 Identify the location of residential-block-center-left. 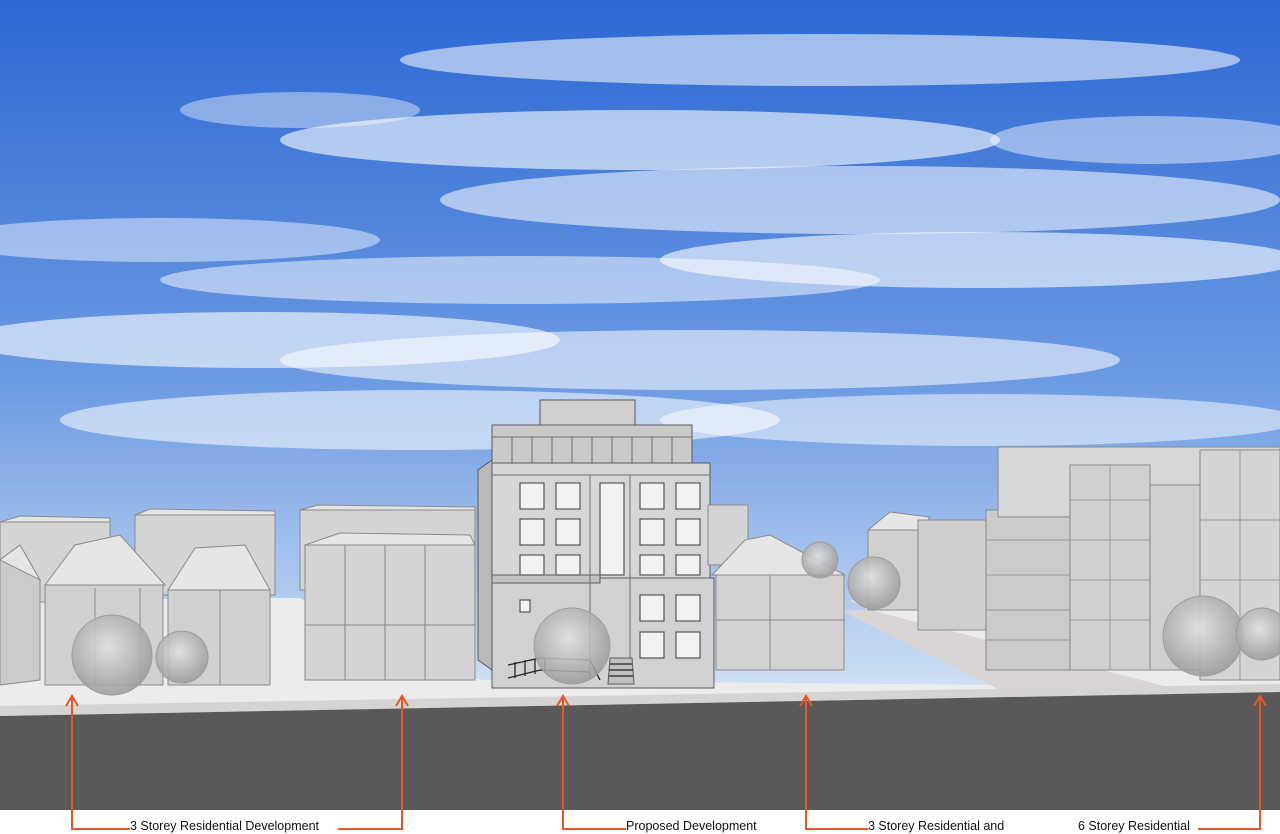
(390, 606).